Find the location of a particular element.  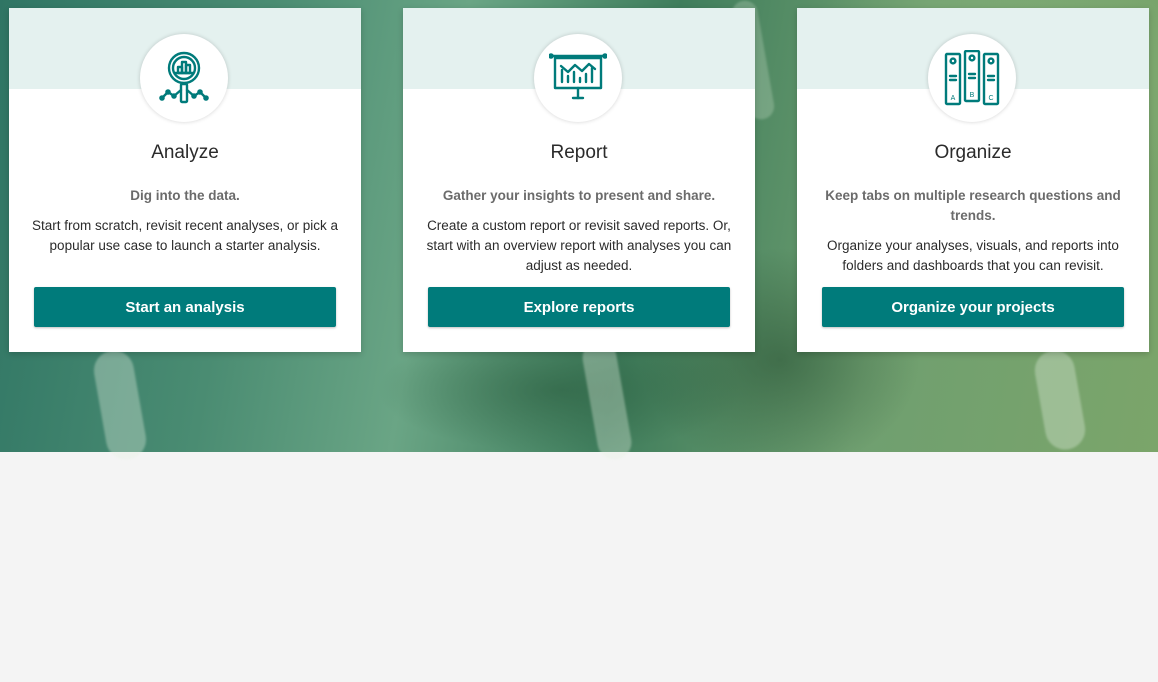

icon-badge: A B C is located at coordinates (972, 78).